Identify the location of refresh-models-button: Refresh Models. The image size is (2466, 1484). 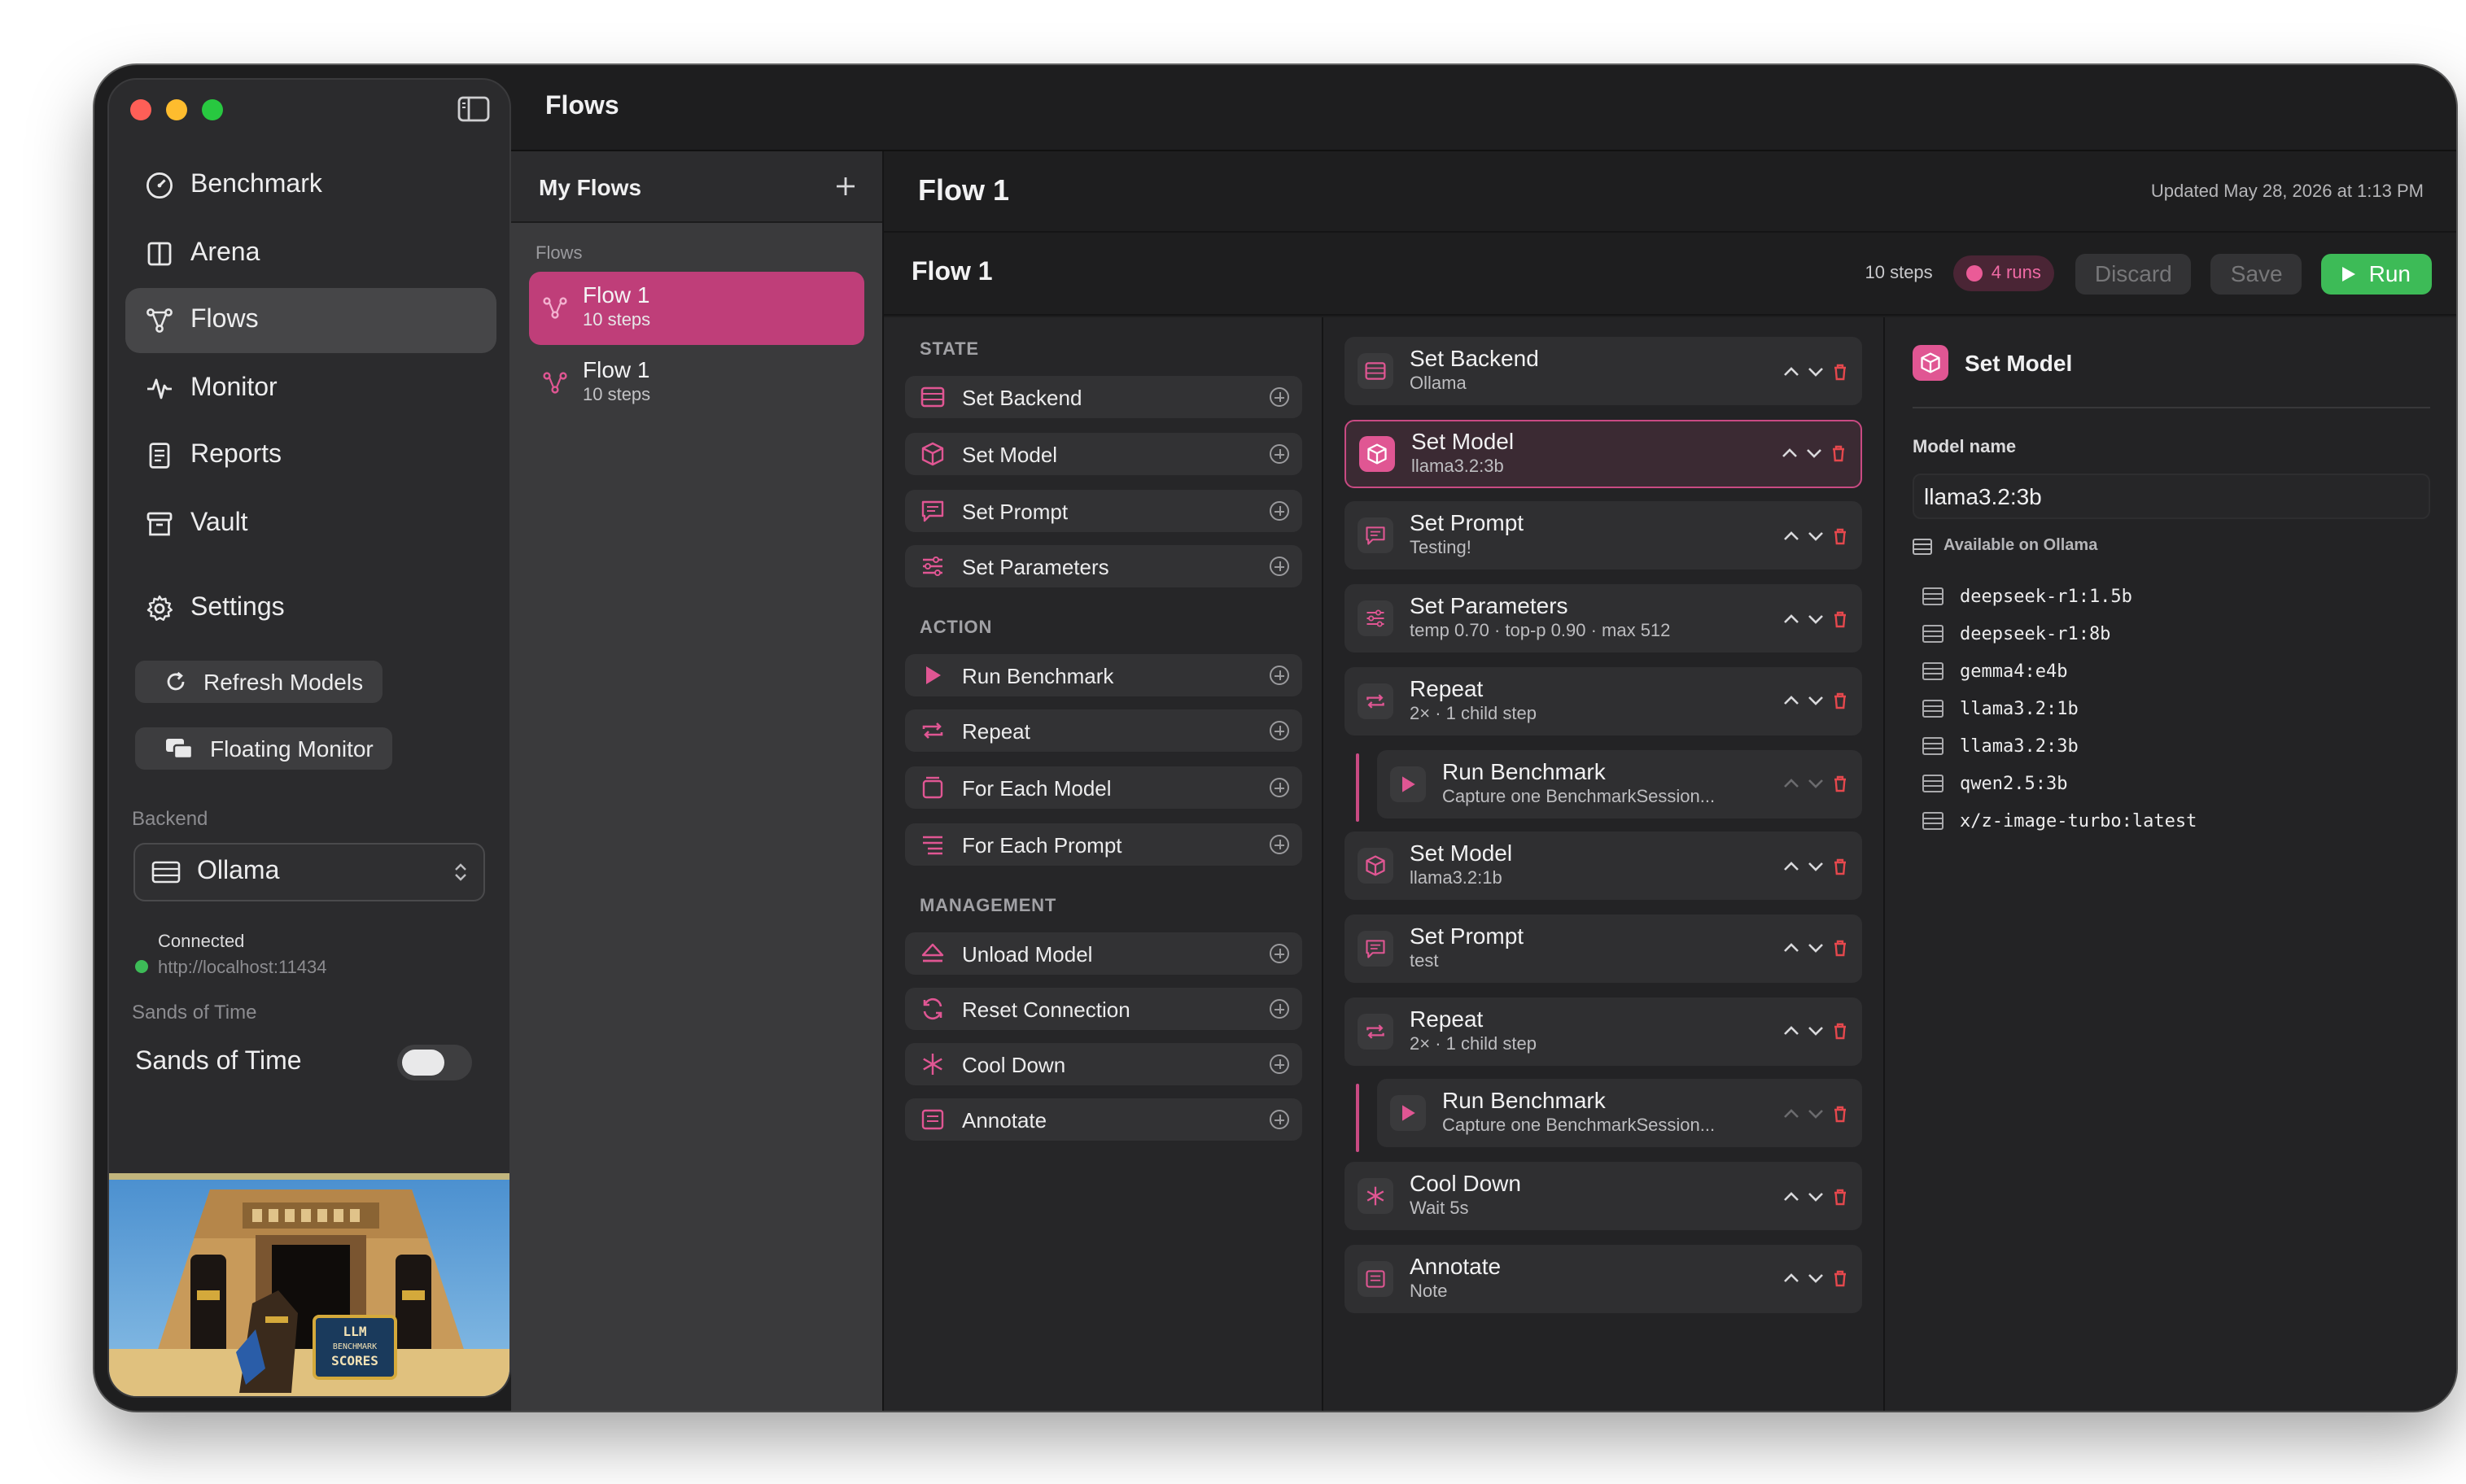
(259, 682).